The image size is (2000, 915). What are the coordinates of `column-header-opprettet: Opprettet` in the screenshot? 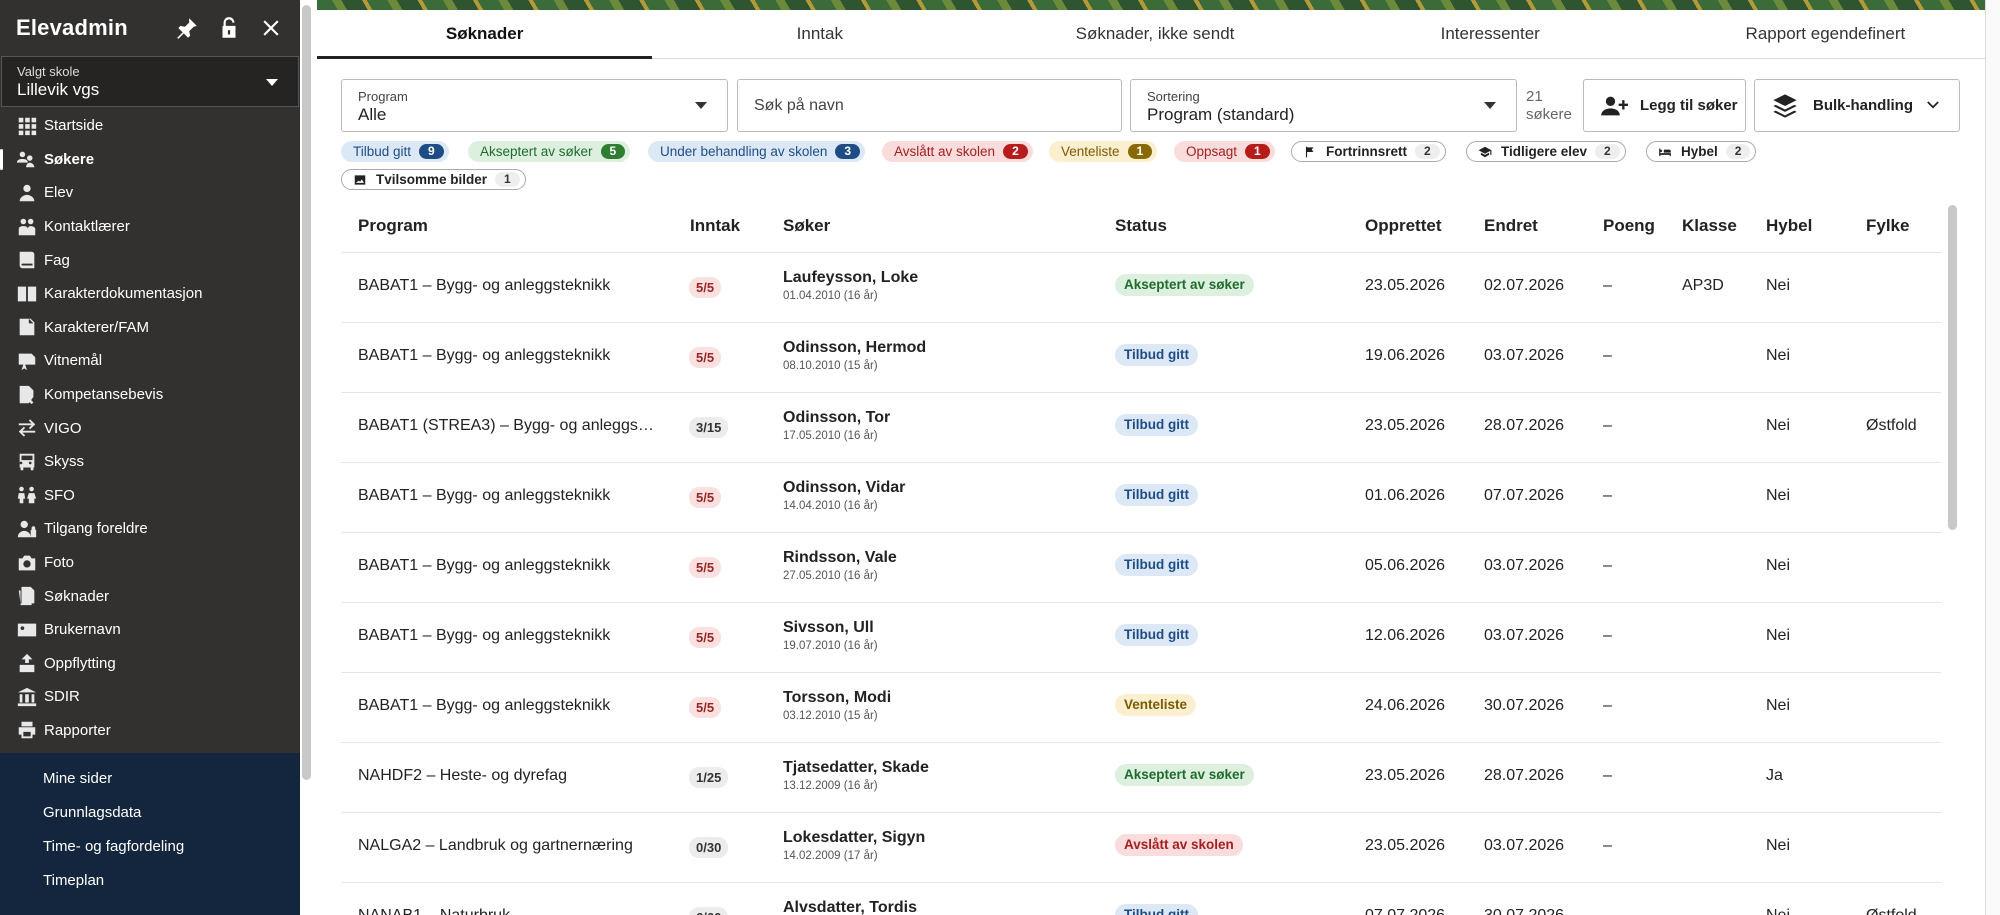 It's located at (1403, 226).